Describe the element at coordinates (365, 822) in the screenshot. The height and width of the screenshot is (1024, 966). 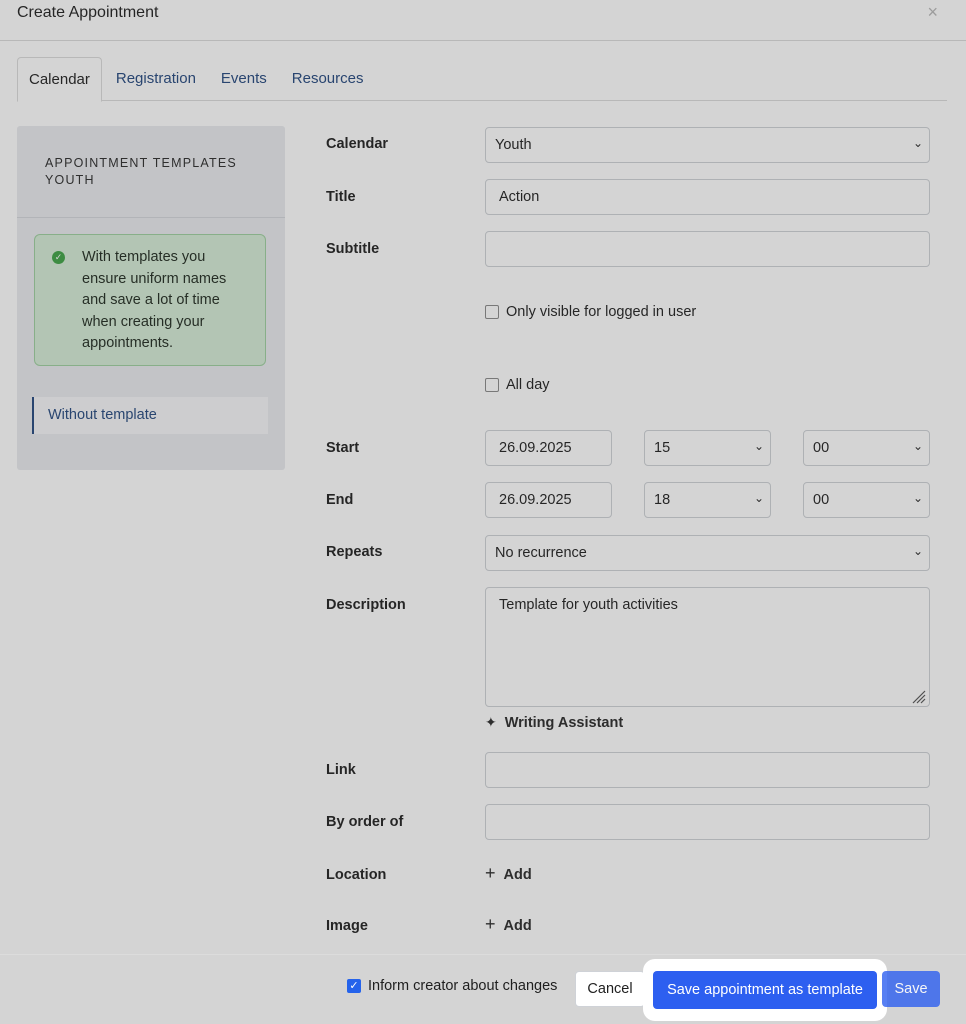
I see `by-order-of-label: By order of` at that location.